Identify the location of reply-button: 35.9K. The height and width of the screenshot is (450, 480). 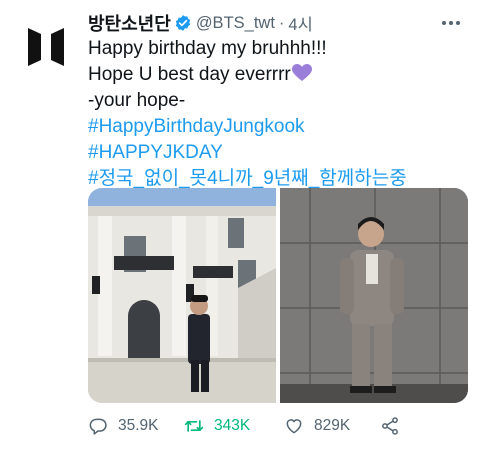
(123, 426).